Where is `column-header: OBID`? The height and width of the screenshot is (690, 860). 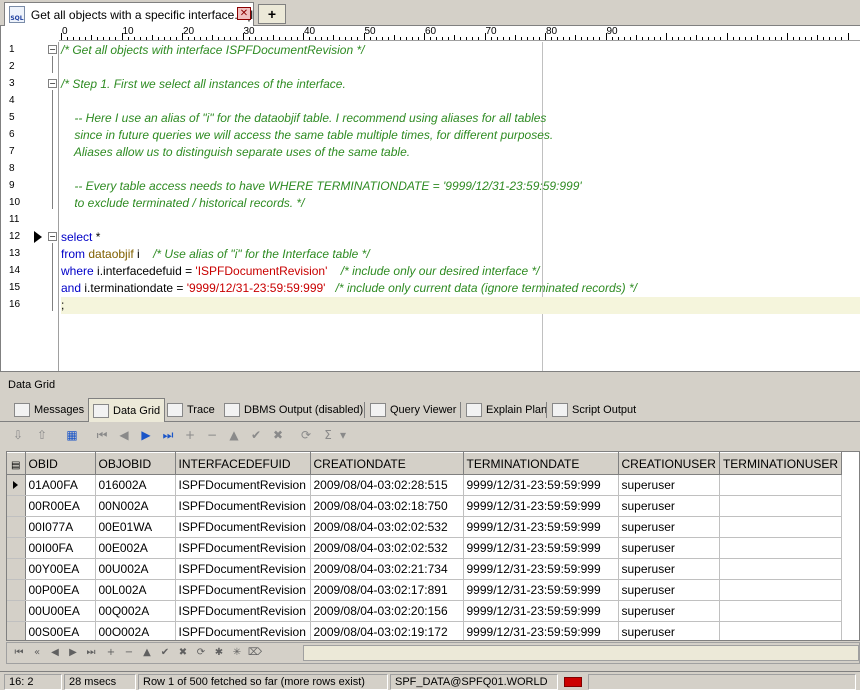 column-header: OBID is located at coordinates (60, 463).